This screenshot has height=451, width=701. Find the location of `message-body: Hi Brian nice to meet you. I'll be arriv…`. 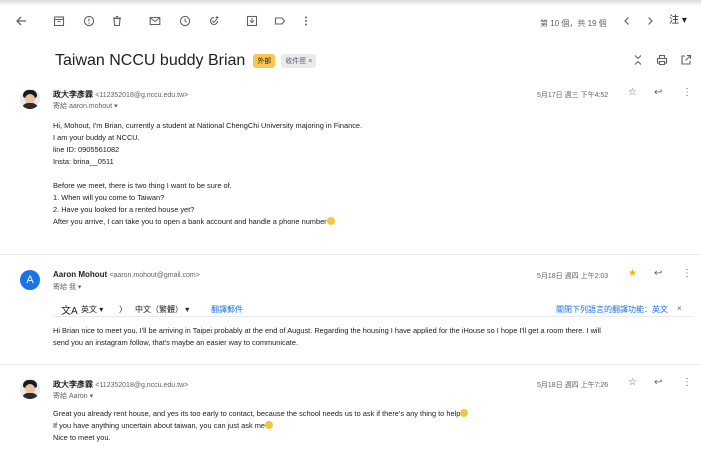

message-body: Hi Brian nice to meet you. I'll be arriv… is located at coordinates (327, 337).